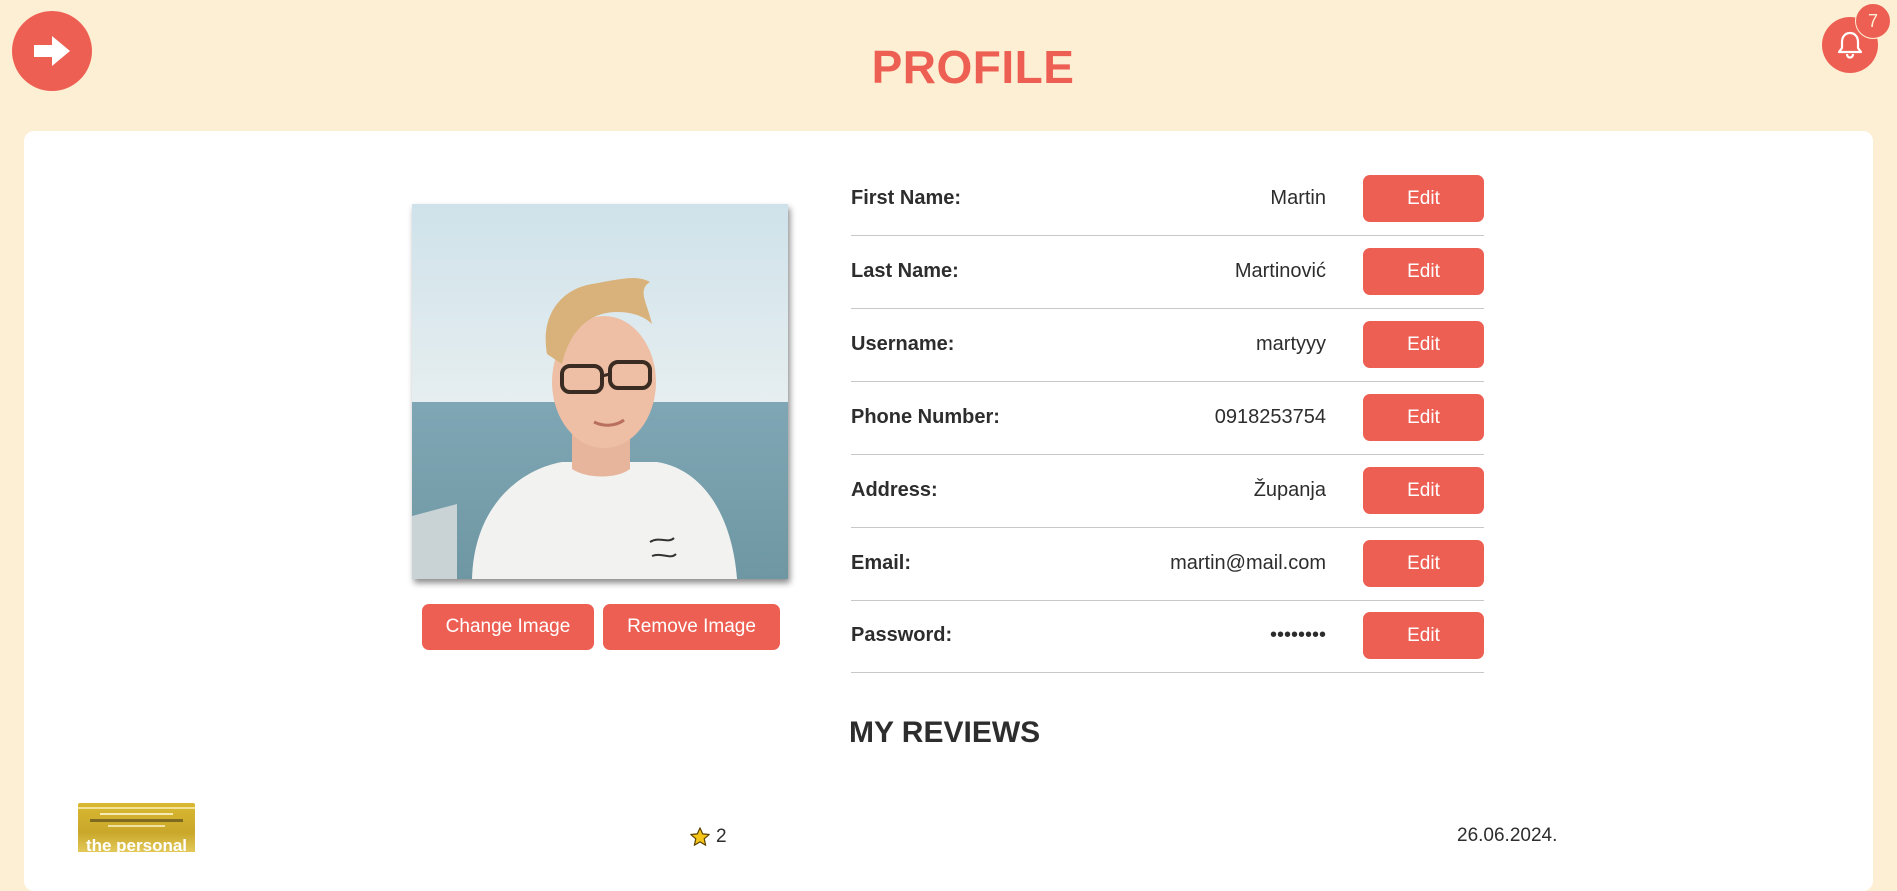 The image size is (1897, 891). Describe the element at coordinates (1167, 199) in the screenshot. I see `first-name-row: First Name: Martin Edit` at that location.